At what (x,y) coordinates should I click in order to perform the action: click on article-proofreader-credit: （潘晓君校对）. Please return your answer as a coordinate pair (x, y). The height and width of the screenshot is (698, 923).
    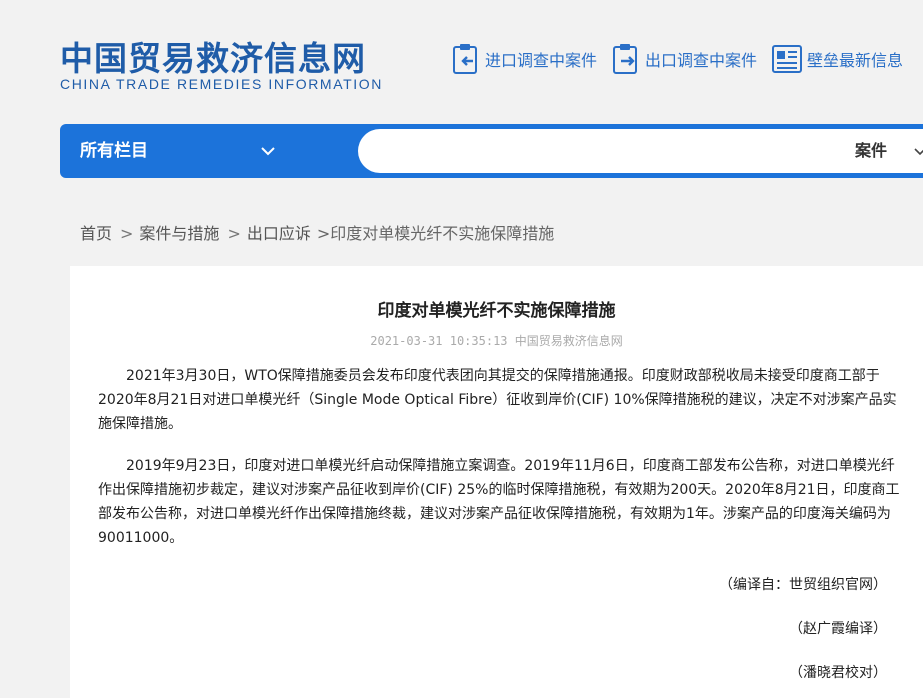
    Looking at the image, I should click on (838, 673).